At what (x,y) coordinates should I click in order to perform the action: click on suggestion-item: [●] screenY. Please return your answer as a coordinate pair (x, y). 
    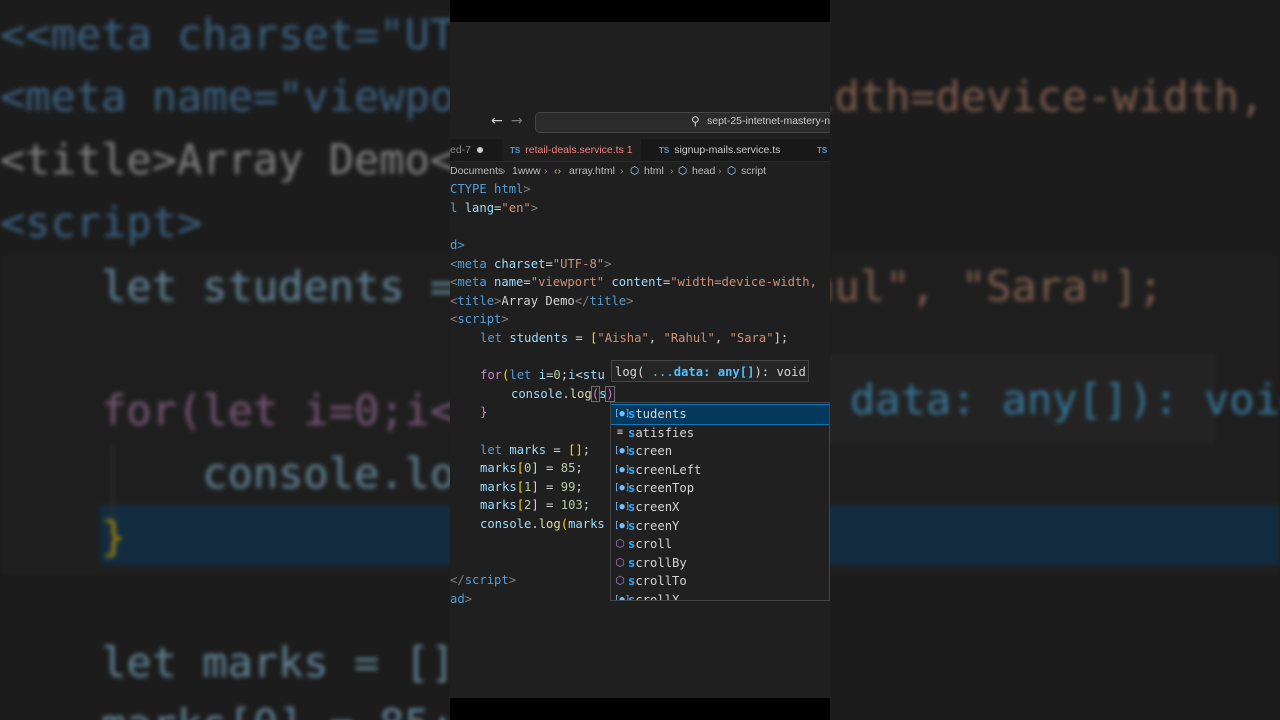
    Looking at the image, I should click on (720, 526).